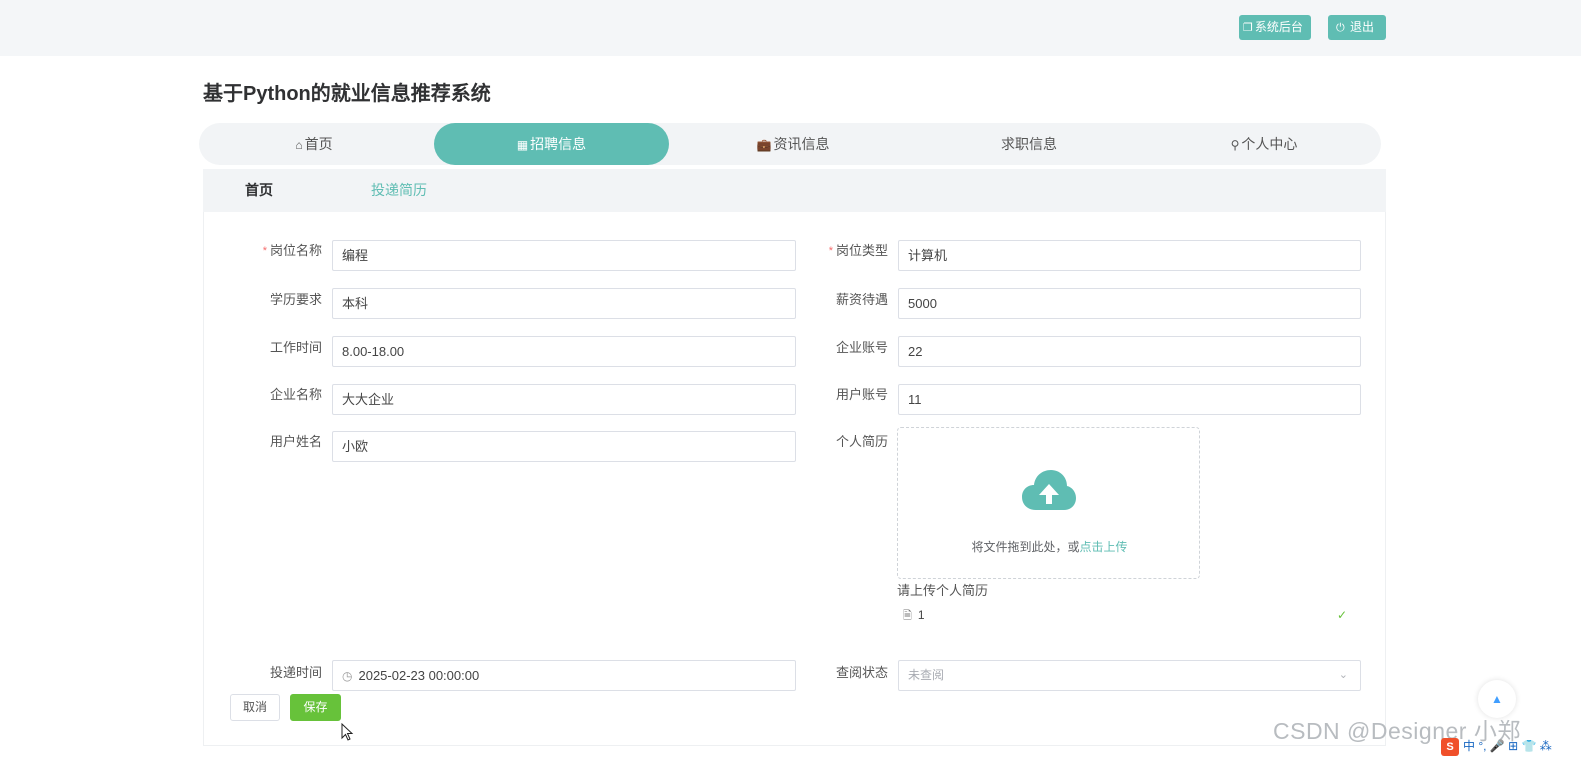 Image resolution: width=1581 pixels, height=759 pixels. Describe the element at coordinates (347, 732) in the screenshot. I see `mouse-cursor-icon` at that location.